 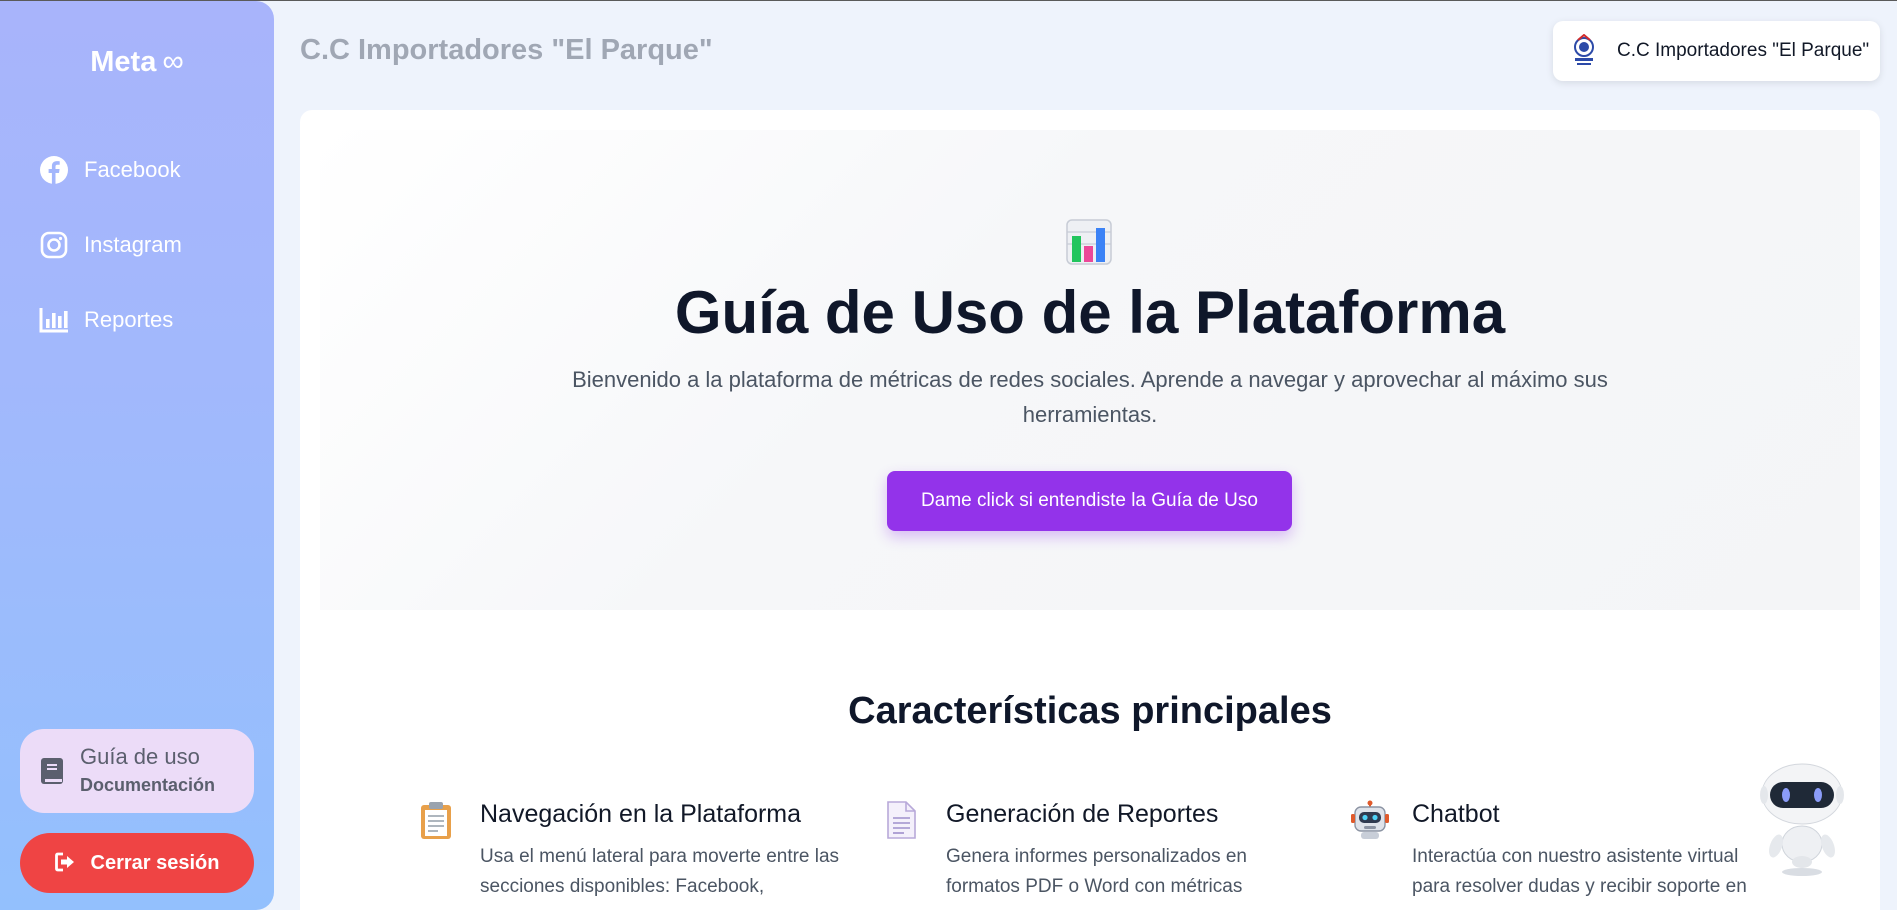 What do you see at coordinates (123, 62) in the screenshot?
I see `brand-name: Meta` at bounding box center [123, 62].